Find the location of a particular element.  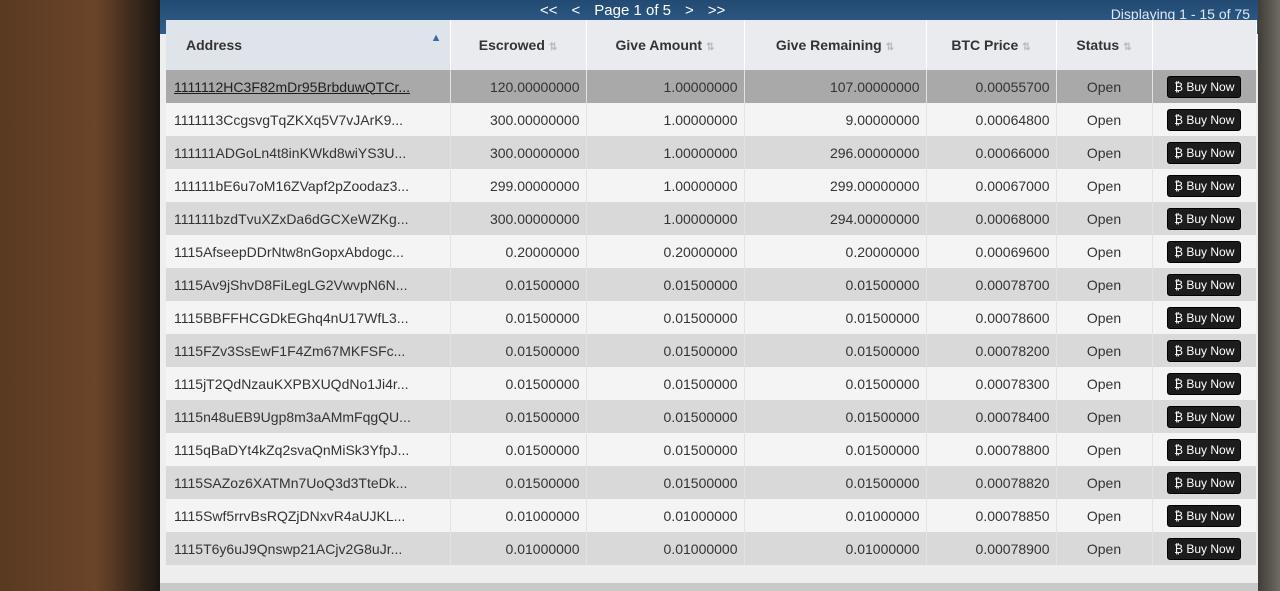

btc-price-cell: 0.00064800 is located at coordinates (991, 119).